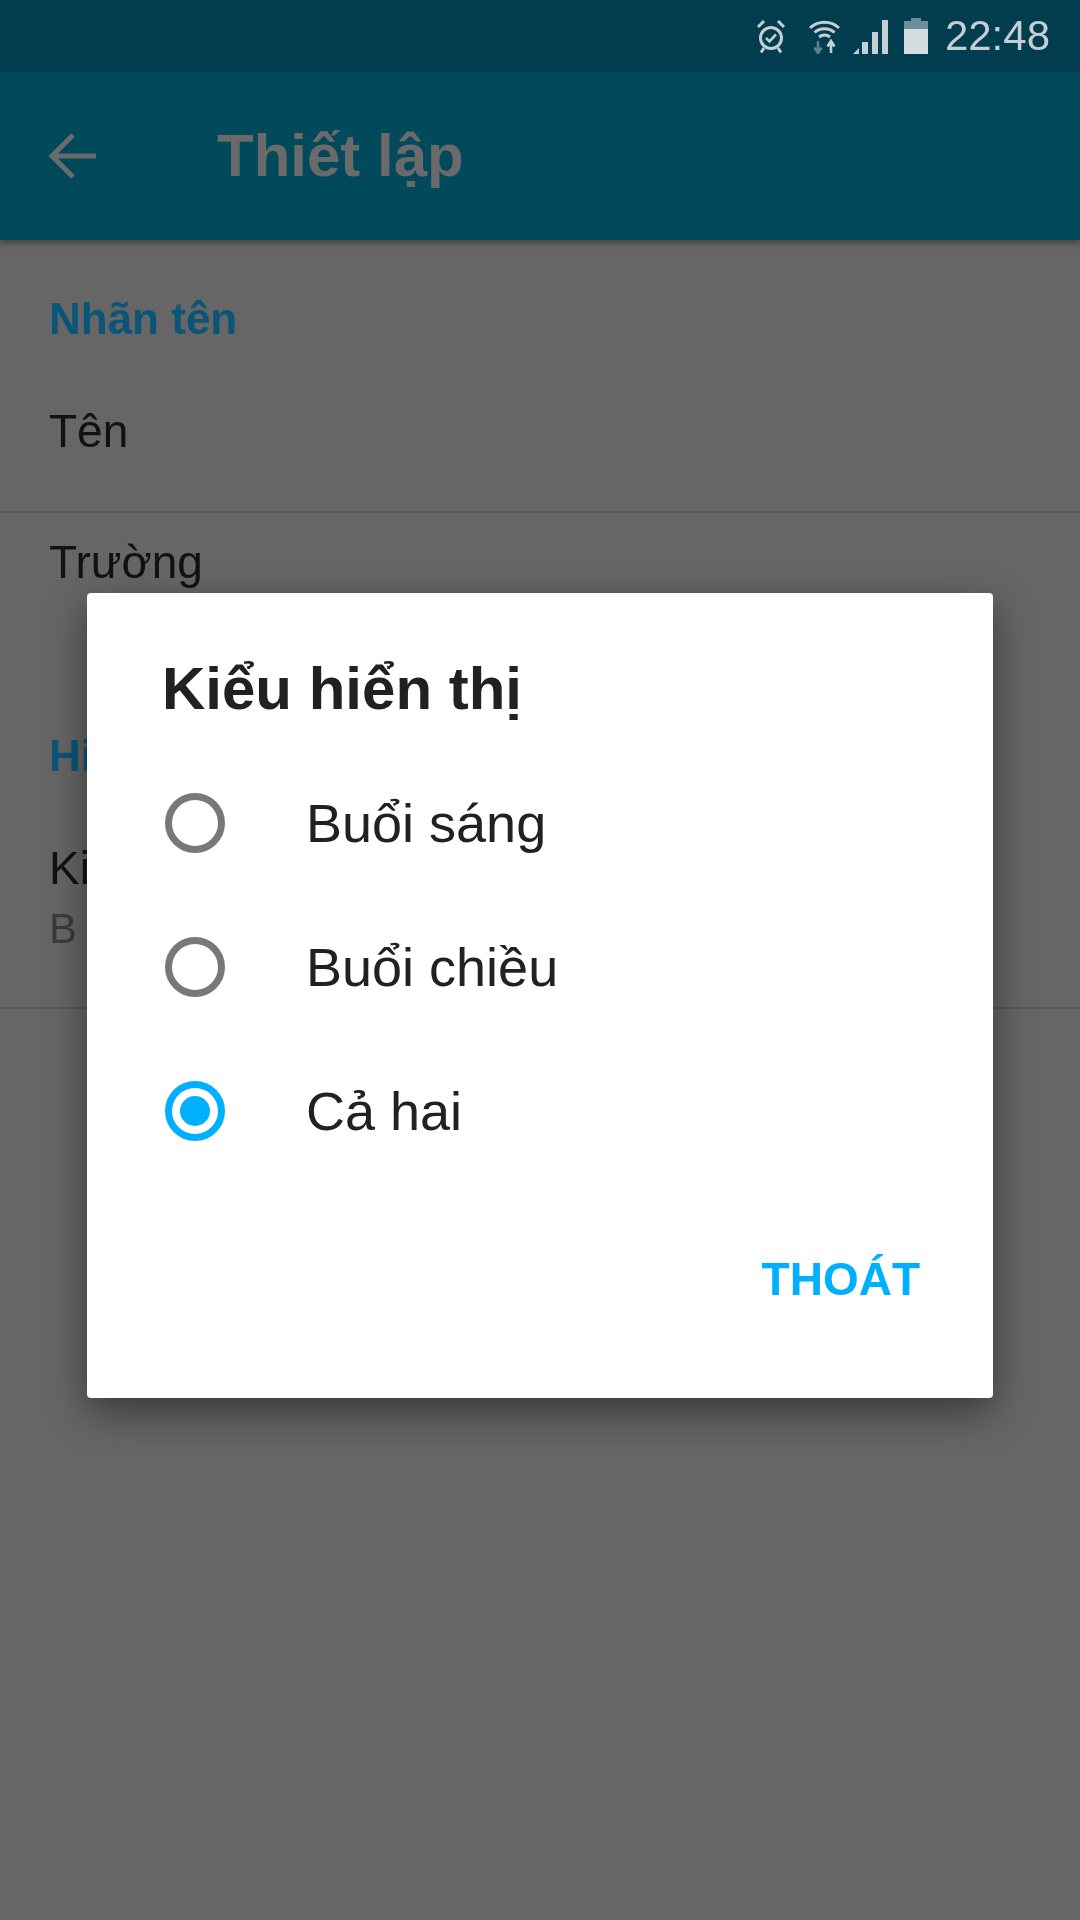  I want to click on status-time: 22:48, so click(997, 36).